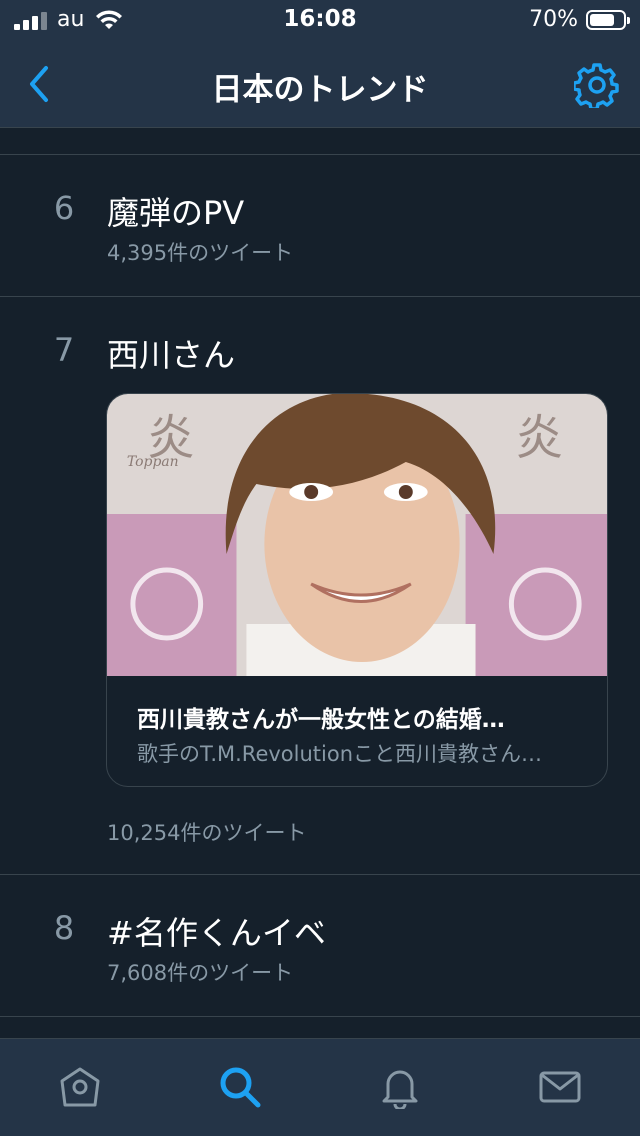 The height and width of the screenshot is (1136, 640). I want to click on trend-rank: 8, so click(64, 928).